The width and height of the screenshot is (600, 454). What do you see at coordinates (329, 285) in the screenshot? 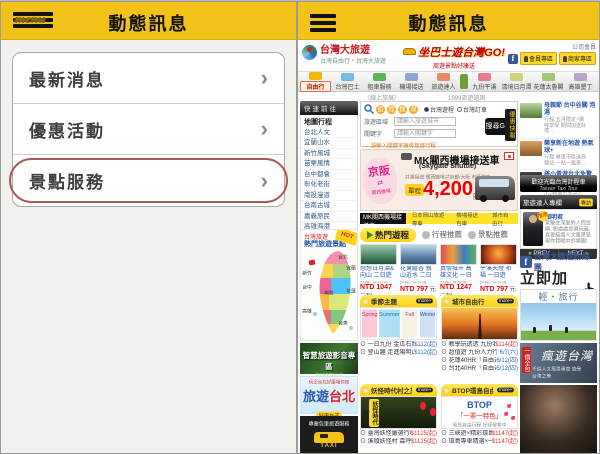
I see `taiwan-hotspot-map: 台灣旅遊 熱門旅遊景點 HOT 台北 宜蘭 新竹 台中 花蓮 南投 高雄 台東` at bounding box center [329, 285].